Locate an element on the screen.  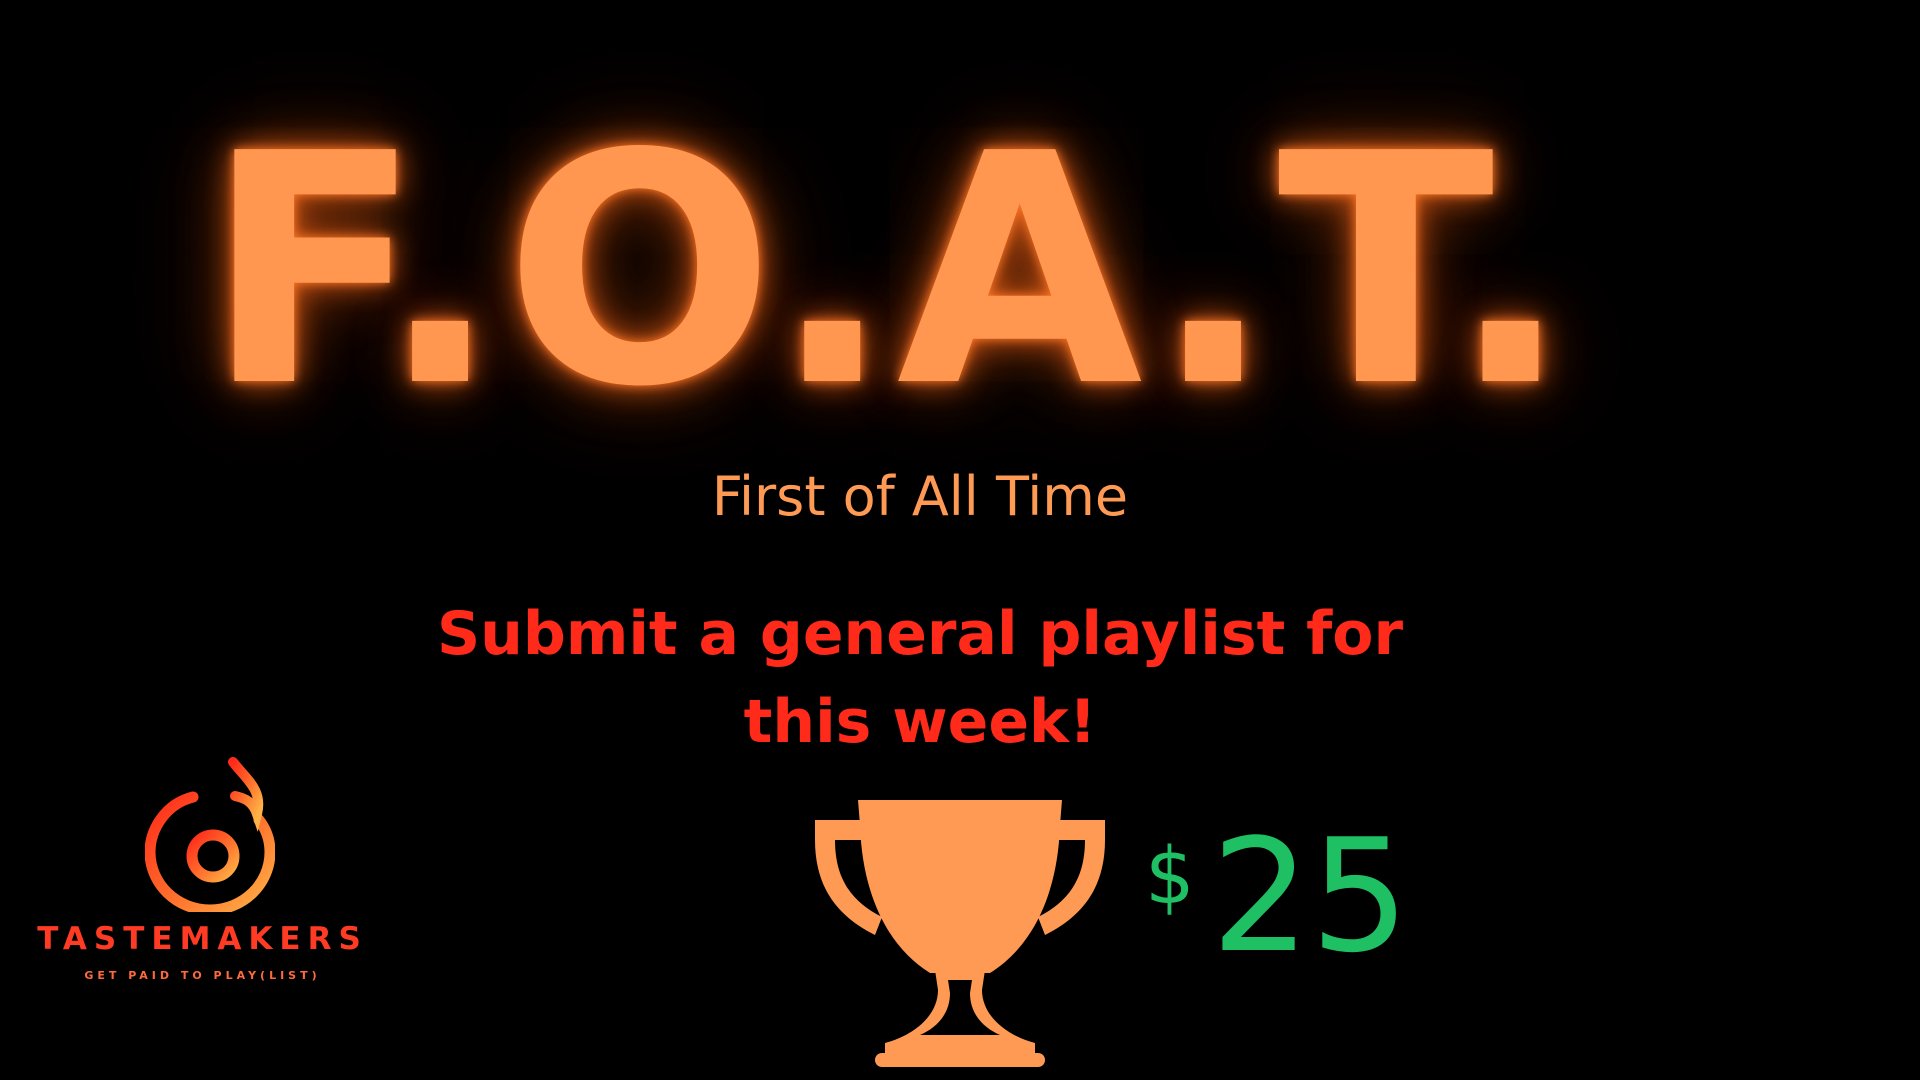
trophy-icon is located at coordinates (960, 933).